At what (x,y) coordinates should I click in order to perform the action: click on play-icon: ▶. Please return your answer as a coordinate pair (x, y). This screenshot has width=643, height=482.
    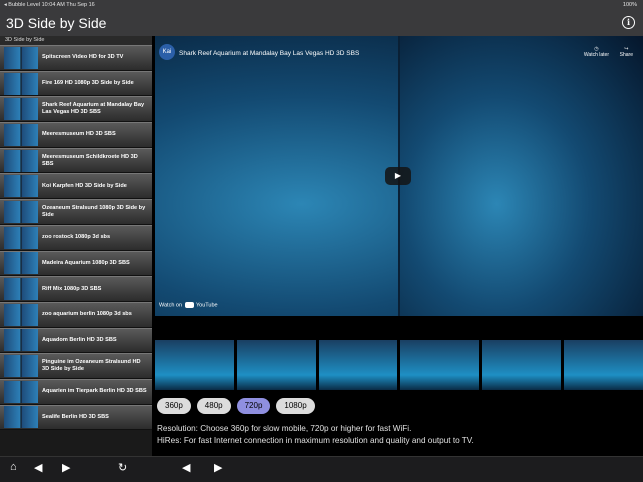
    Looking at the image, I should click on (398, 175).